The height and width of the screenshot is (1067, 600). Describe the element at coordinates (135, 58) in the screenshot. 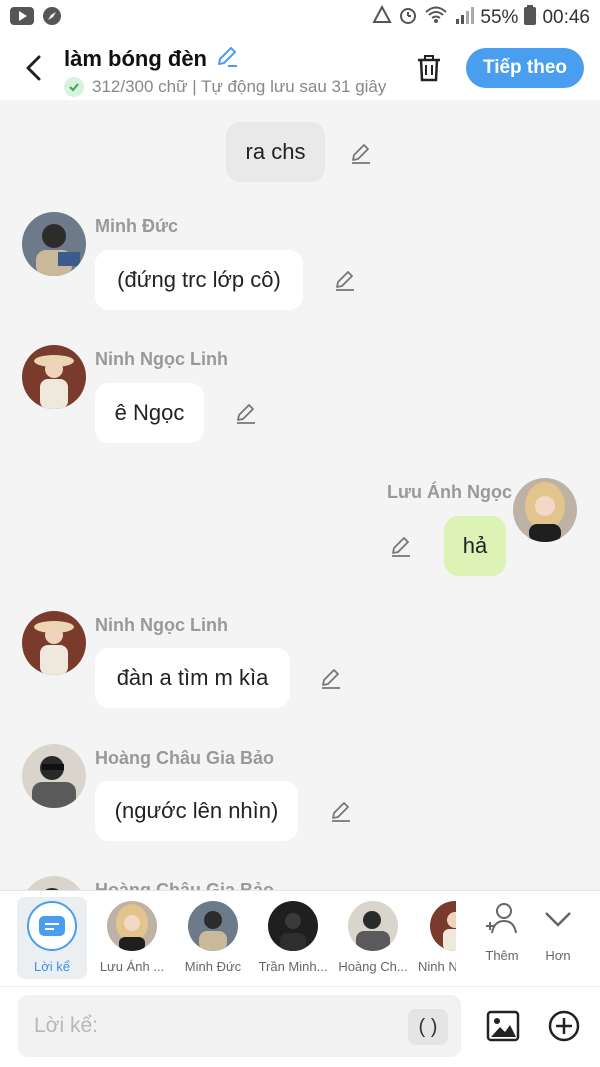

I see `story-title: làm bóng đèn` at that location.